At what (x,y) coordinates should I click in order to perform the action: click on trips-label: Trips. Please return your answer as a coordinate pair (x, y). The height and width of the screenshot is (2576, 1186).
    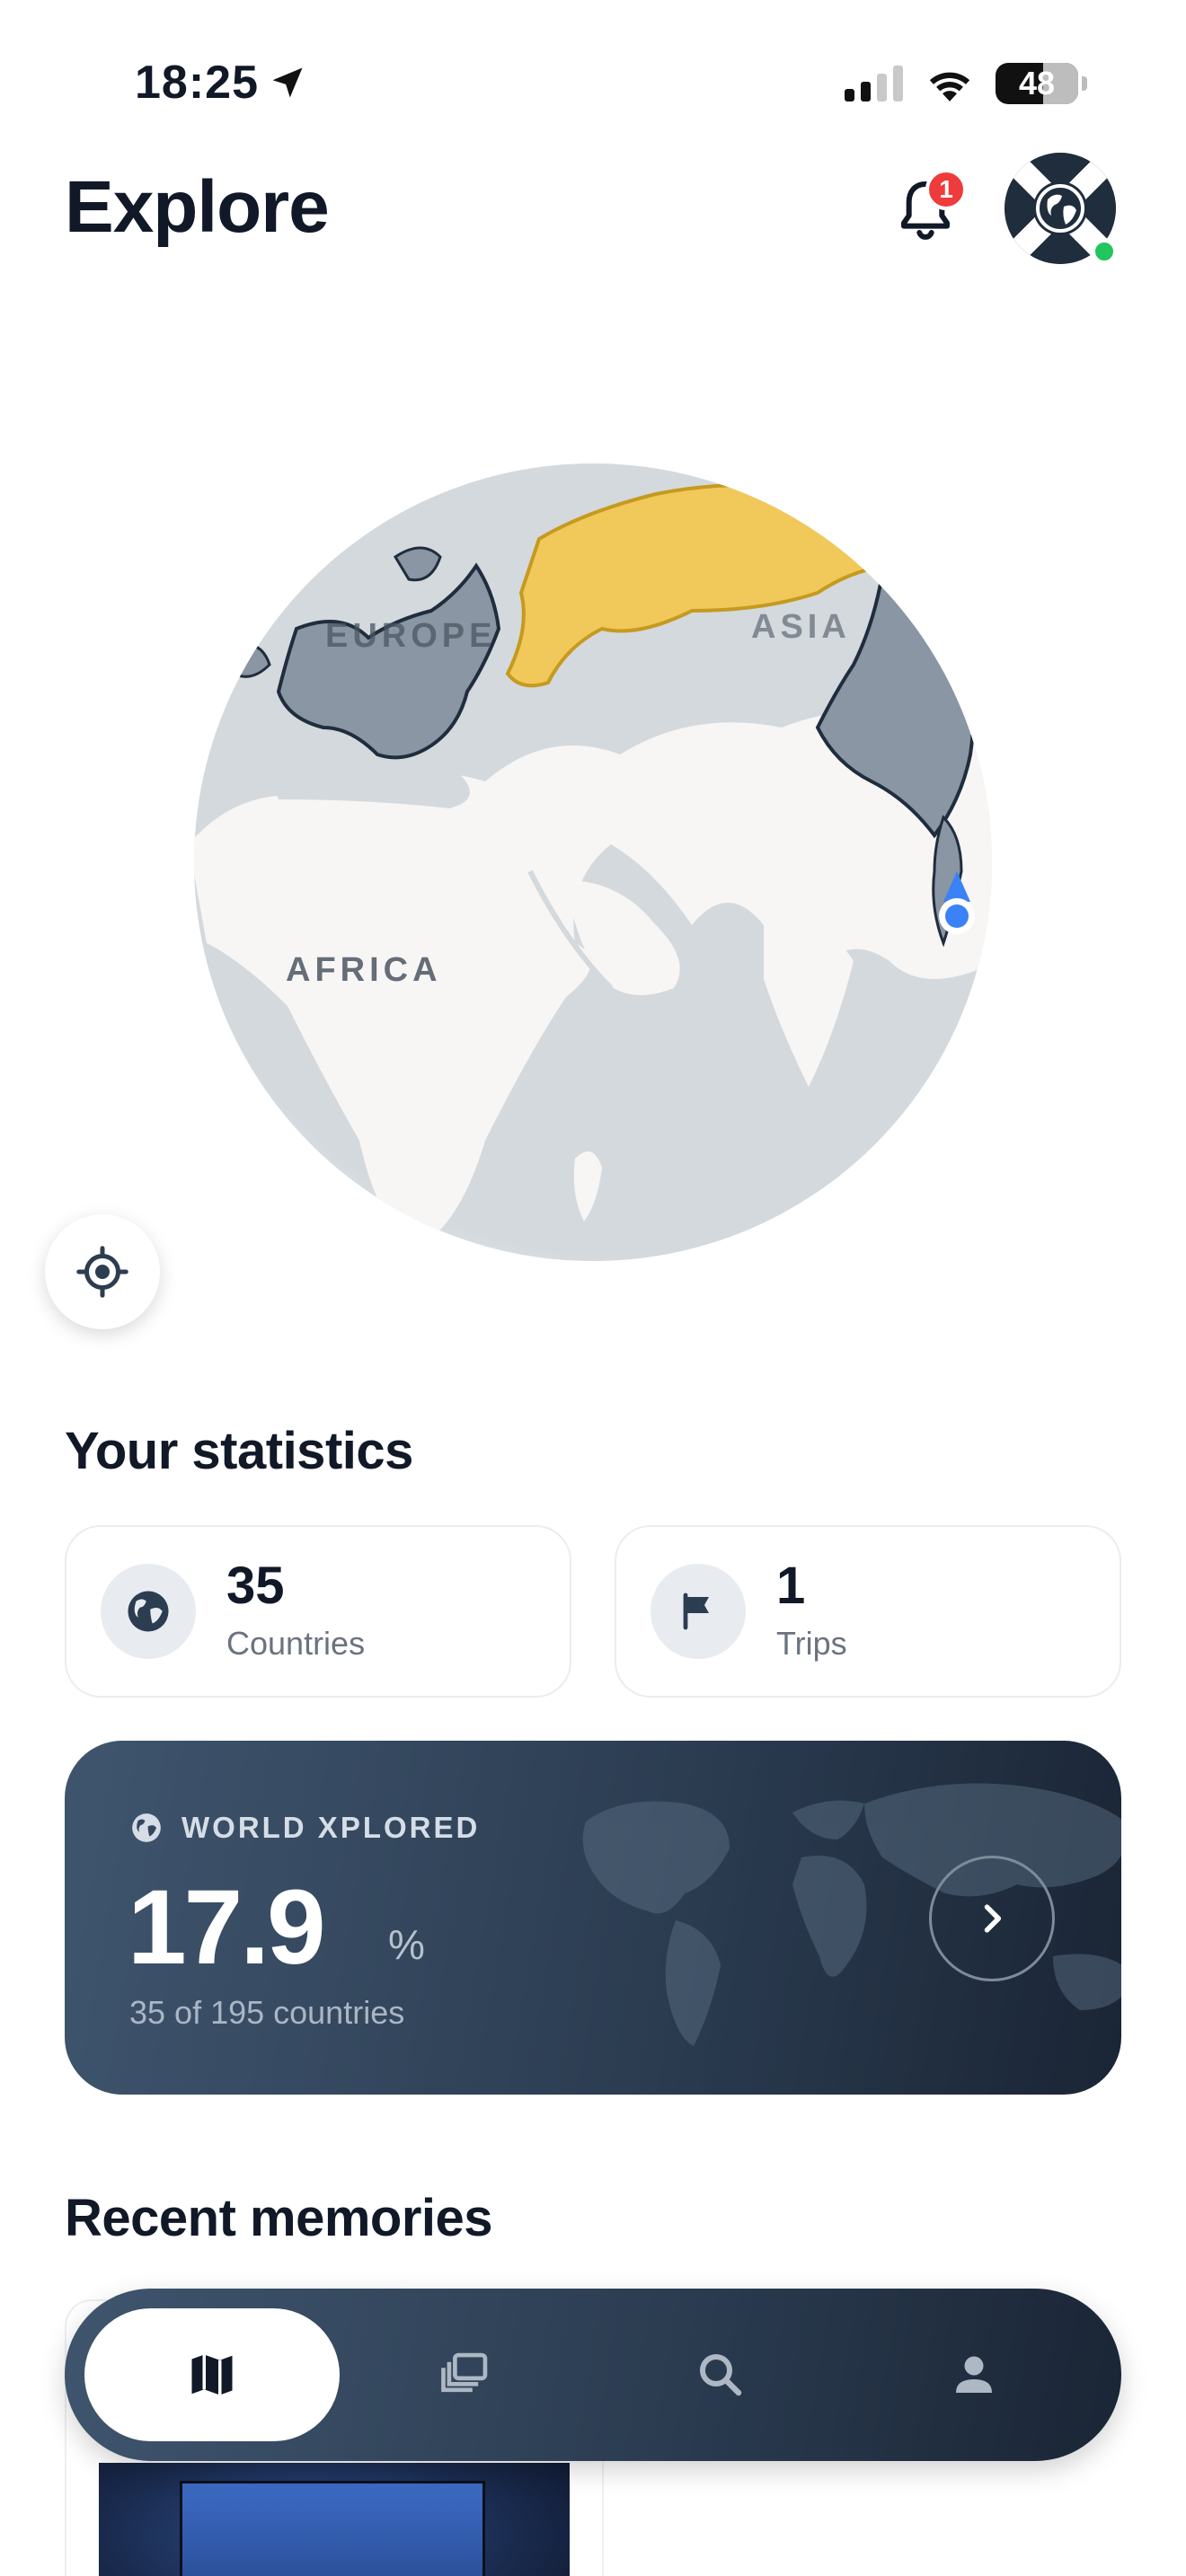
    Looking at the image, I should click on (811, 1643).